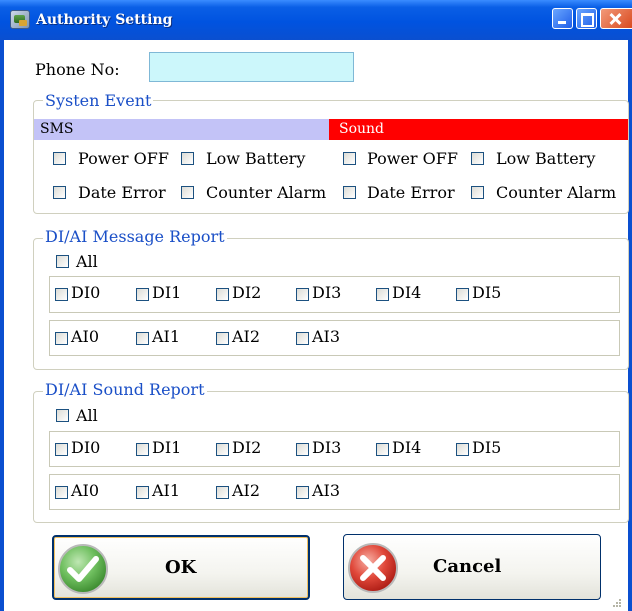  Describe the element at coordinates (142, 492) in the screenshot. I see `sound-ai1-checkbox` at that location.